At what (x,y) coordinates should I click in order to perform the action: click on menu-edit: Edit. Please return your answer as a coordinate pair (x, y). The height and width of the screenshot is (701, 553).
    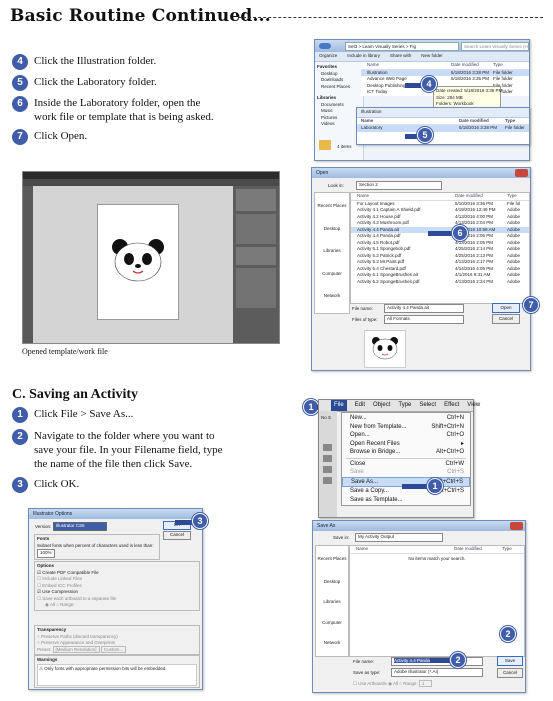
    Looking at the image, I should click on (360, 405).